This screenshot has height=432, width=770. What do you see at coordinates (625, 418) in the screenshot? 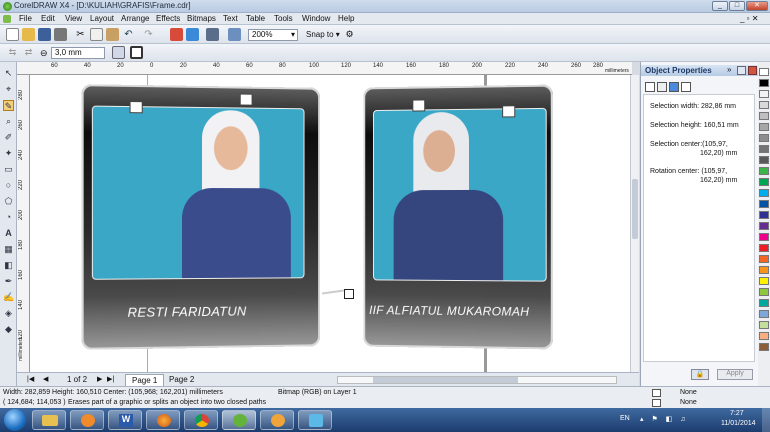
I see `language-indicator: EN` at bounding box center [625, 418].